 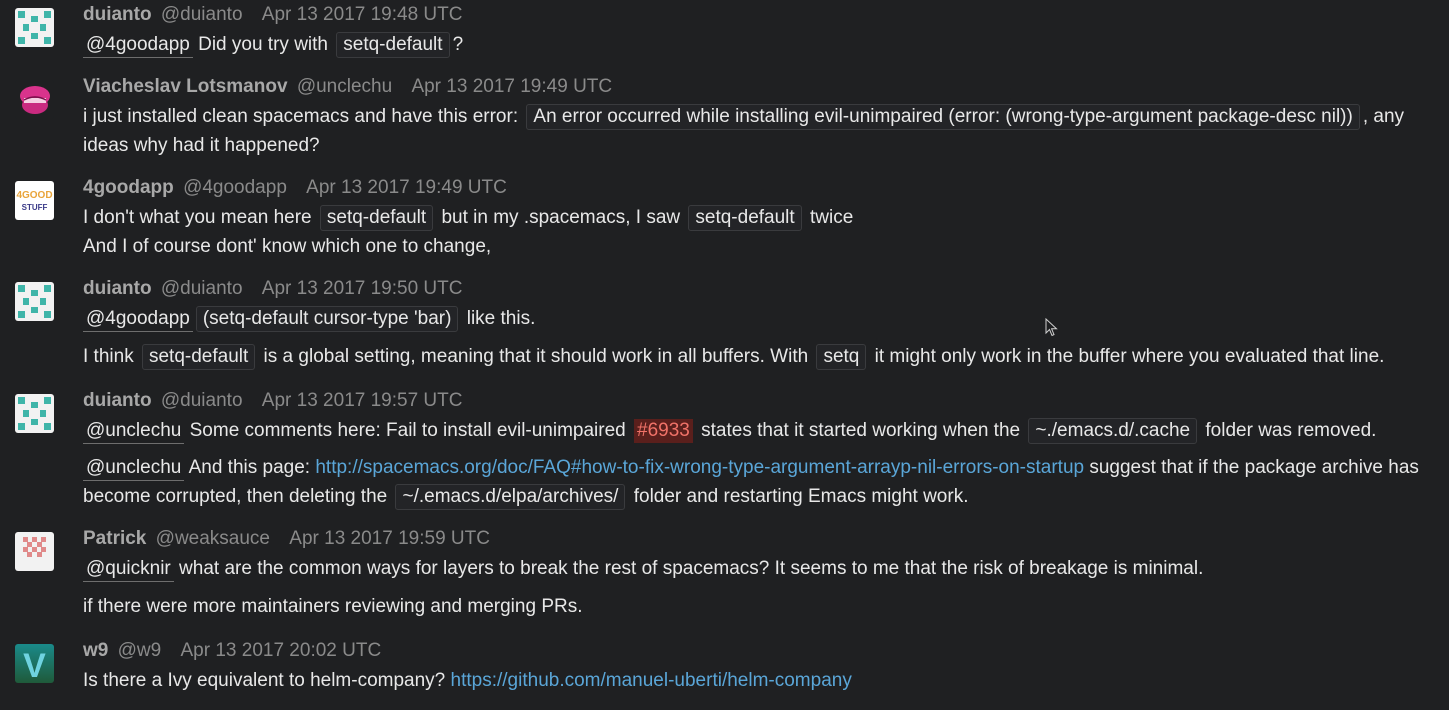 What do you see at coordinates (841, 357) in the screenshot?
I see `inline-code: setq` at bounding box center [841, 357].